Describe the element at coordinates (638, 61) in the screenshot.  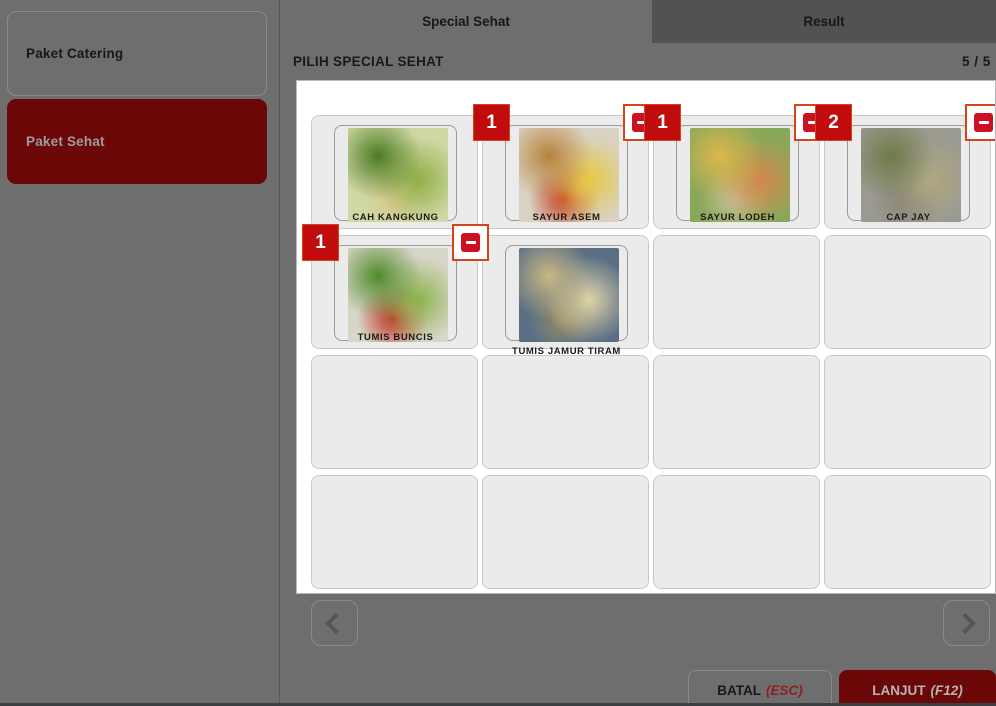
I see `section-header: PILIH SPECIAL SEHAT 5 / 5` at that location.